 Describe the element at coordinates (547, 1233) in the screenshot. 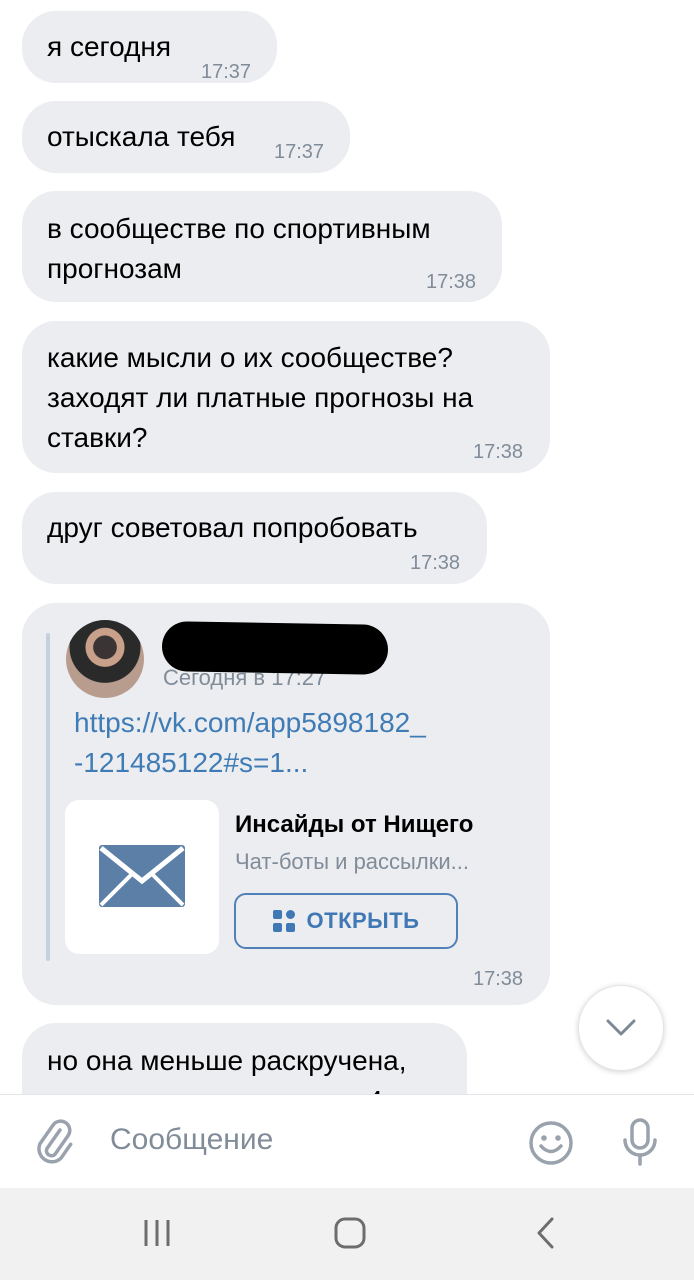

I see `back-icon` at that location.